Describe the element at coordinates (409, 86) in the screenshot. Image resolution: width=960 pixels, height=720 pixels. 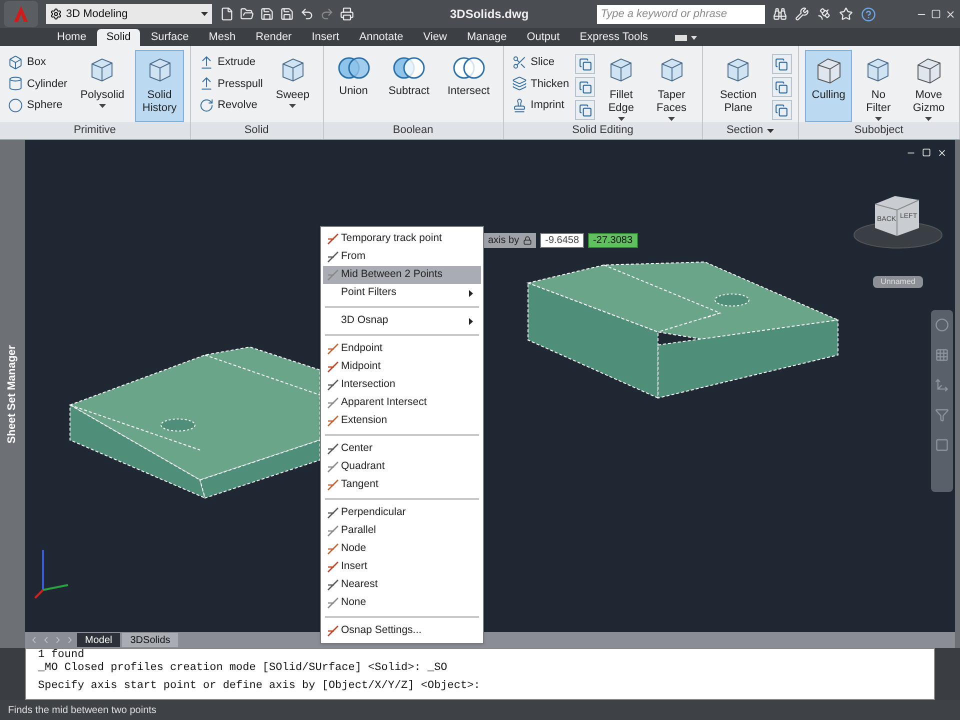
I see `ribbon-large-button: Subtract` at that location.